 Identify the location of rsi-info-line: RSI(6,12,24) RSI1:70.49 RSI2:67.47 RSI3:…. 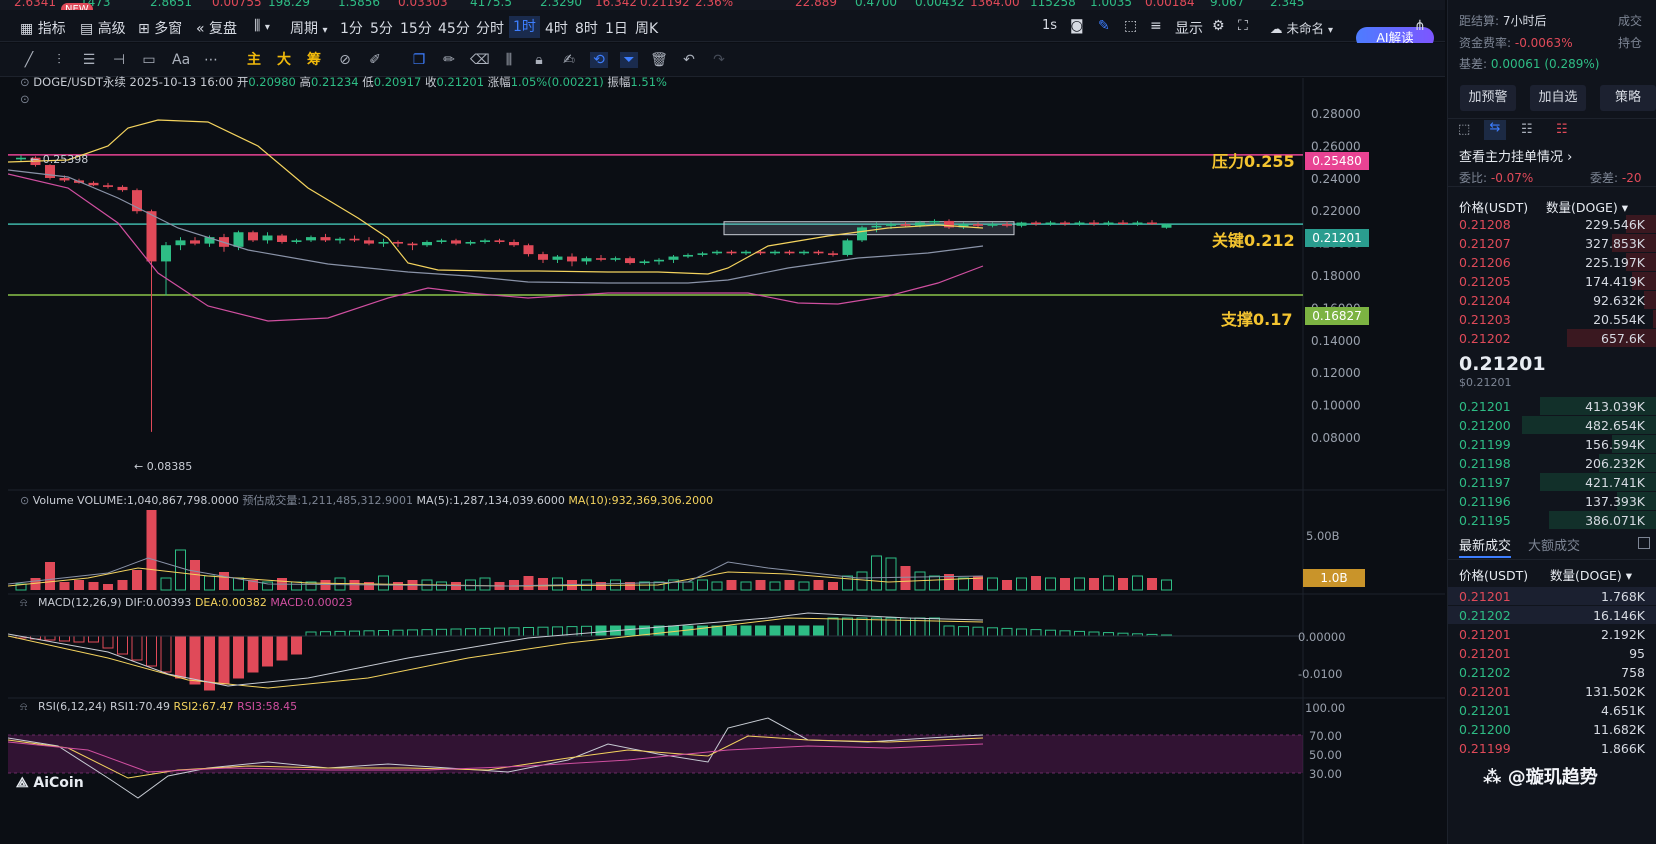
(167, 706).